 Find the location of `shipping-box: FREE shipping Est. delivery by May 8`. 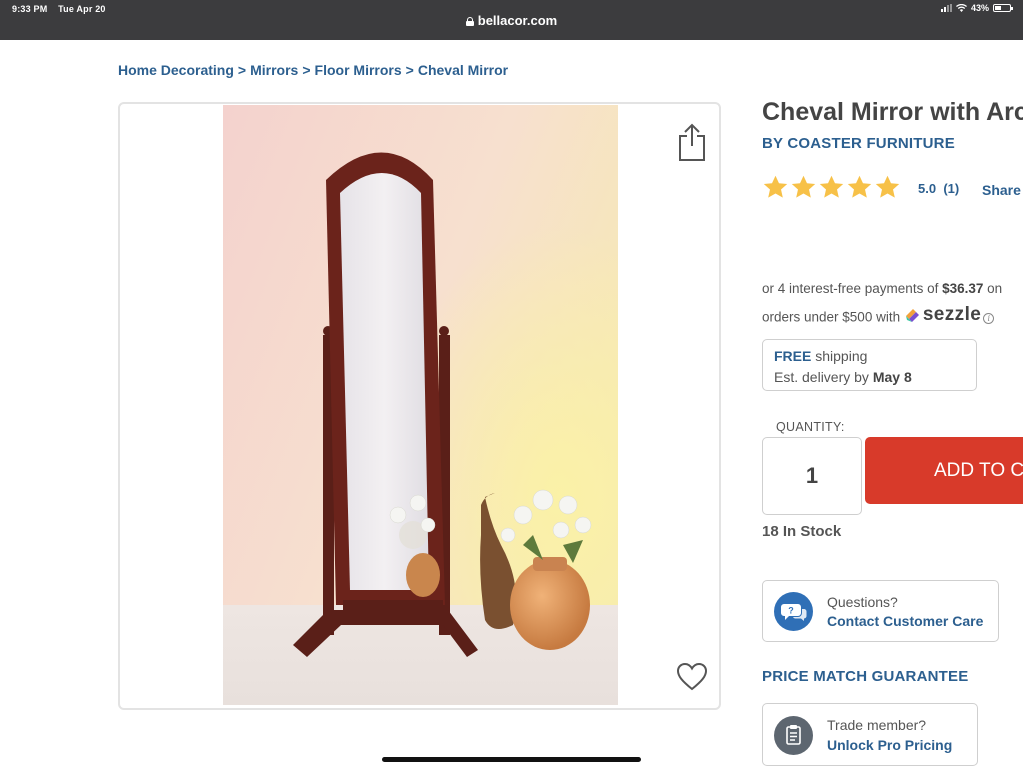

shipping-box: FREE shipping Est. delivery by May 8 is located at coordinates (869, 365).